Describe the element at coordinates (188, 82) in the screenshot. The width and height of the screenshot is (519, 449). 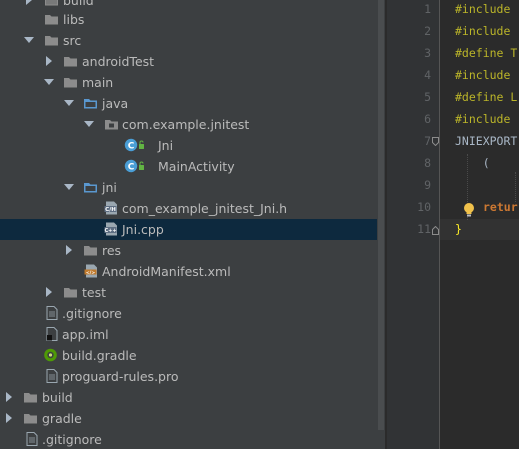
I see `tree-item-main: main` at that location.